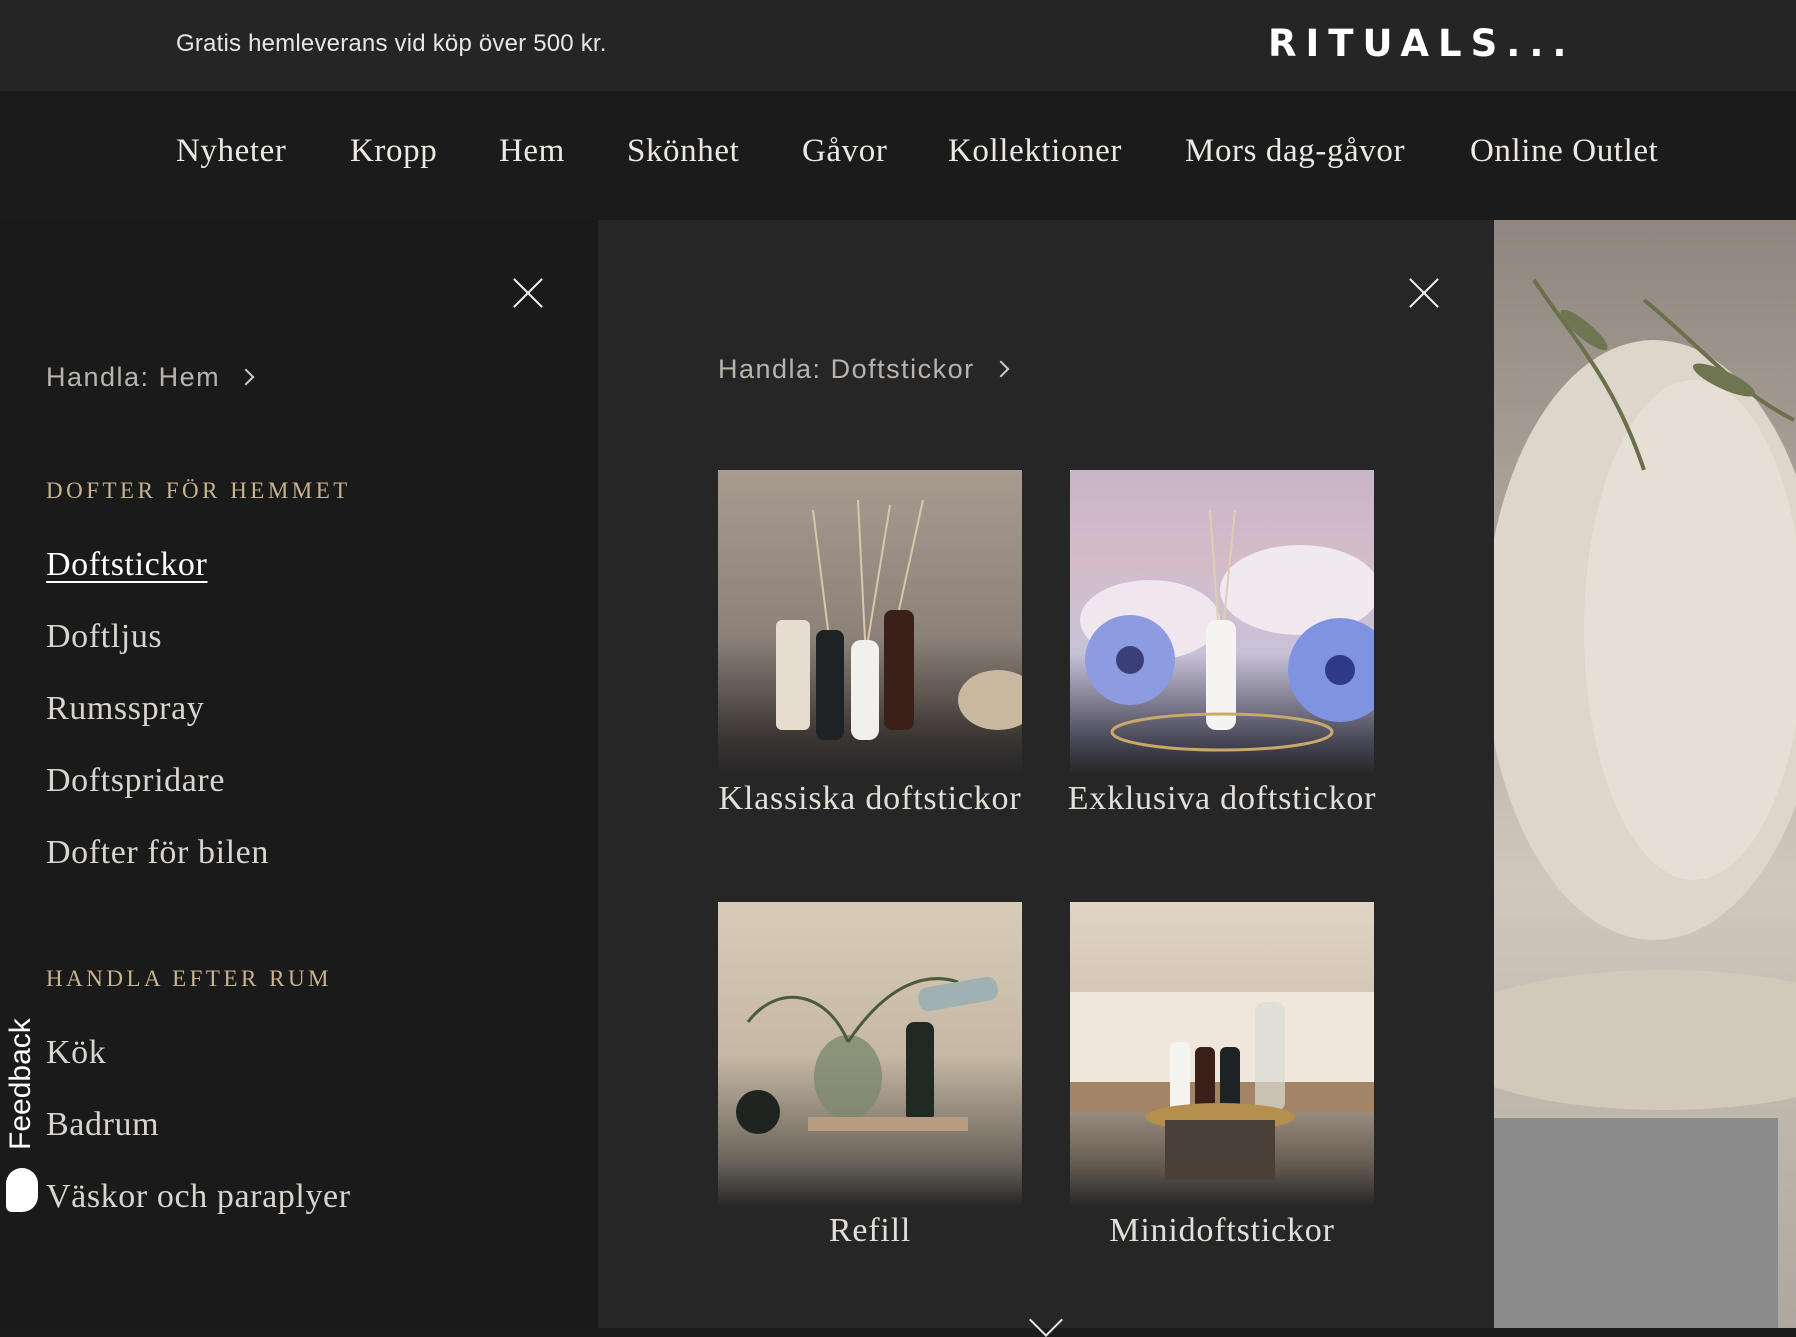  Describe the element at coordinates (391, 43) in the screenshot. I see `promo-text: Gratis hemleverans vid köp över 500 kr.` at that location.